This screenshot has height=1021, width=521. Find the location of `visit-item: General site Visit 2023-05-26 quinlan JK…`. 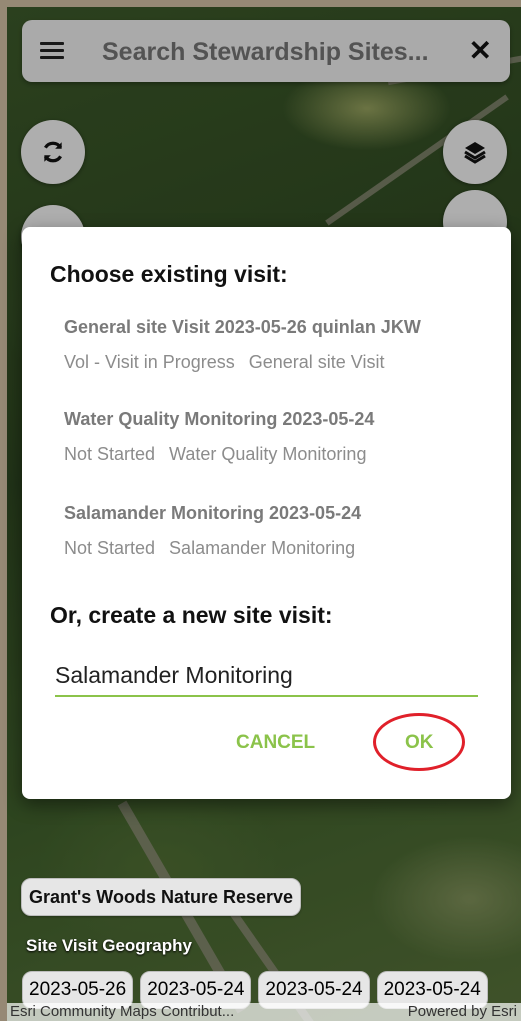

visit-item: General site Visit 2023-05-26 quinlan JK… is located at coordinates (242, 345).